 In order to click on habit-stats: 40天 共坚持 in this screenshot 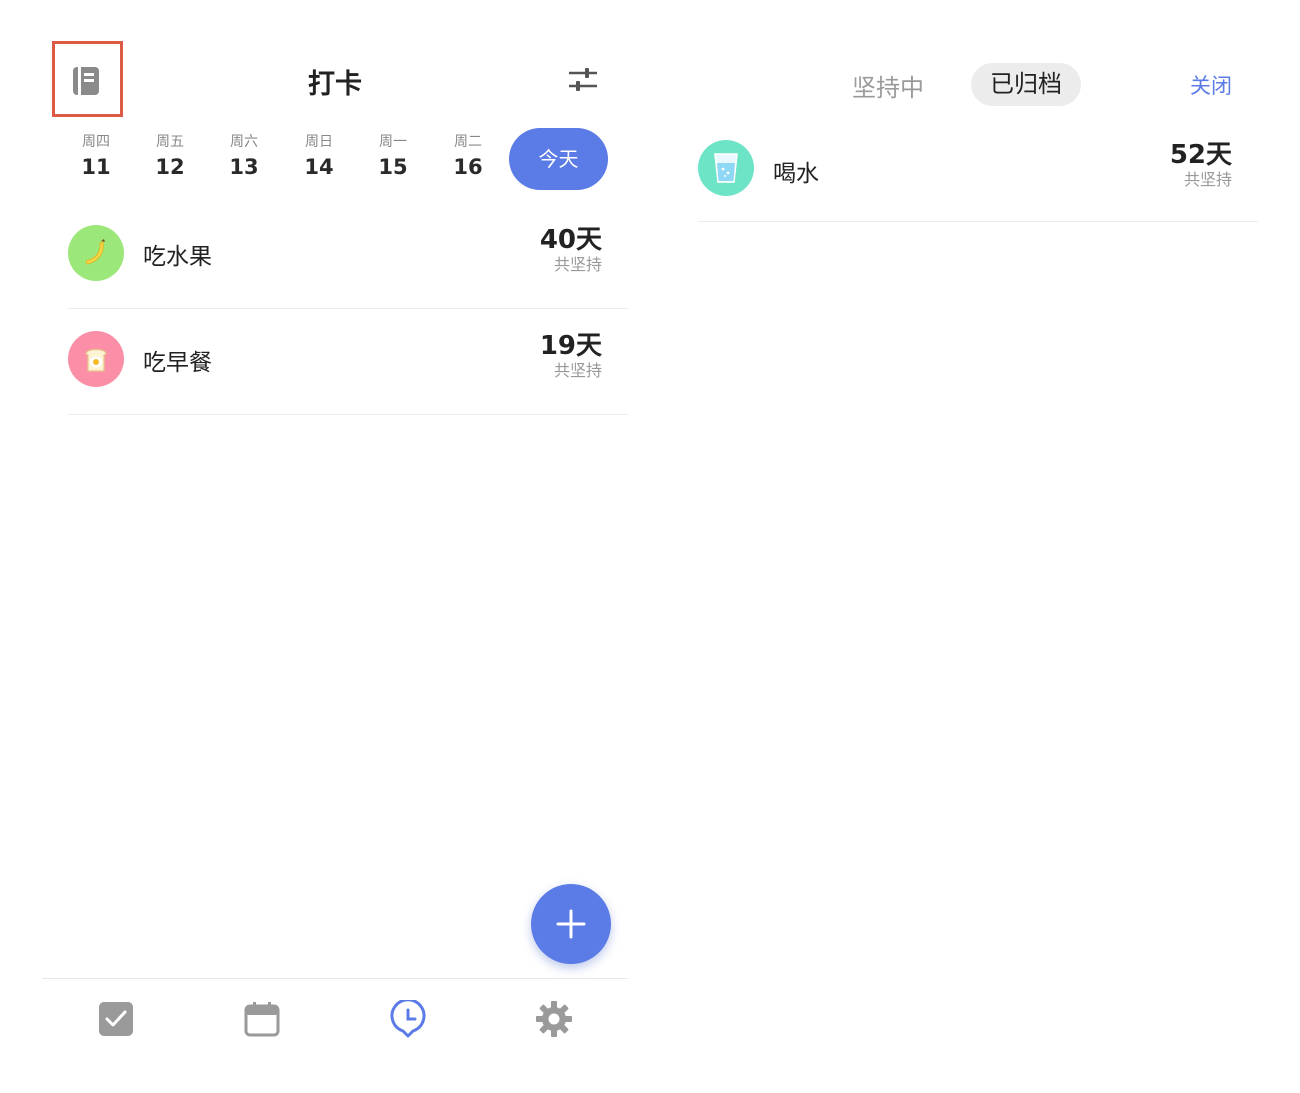, I will do `click(571, 250)`.